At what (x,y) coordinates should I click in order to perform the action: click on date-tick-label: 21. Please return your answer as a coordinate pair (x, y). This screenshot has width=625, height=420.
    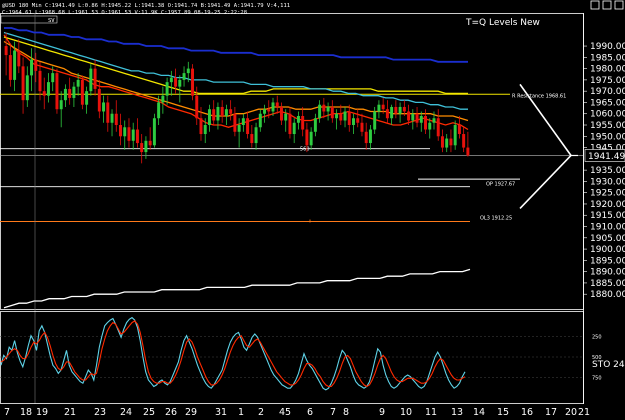
    Looking at the image, I should click on (70, 412).